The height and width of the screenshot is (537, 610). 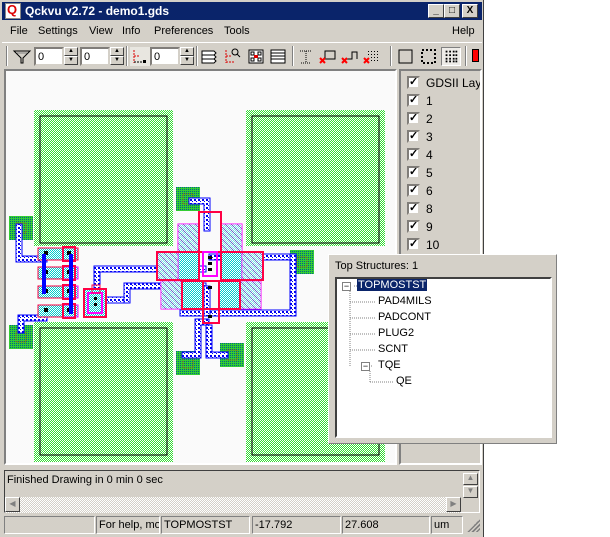 I want to click on status-units: um, so click(x=447, y=525).